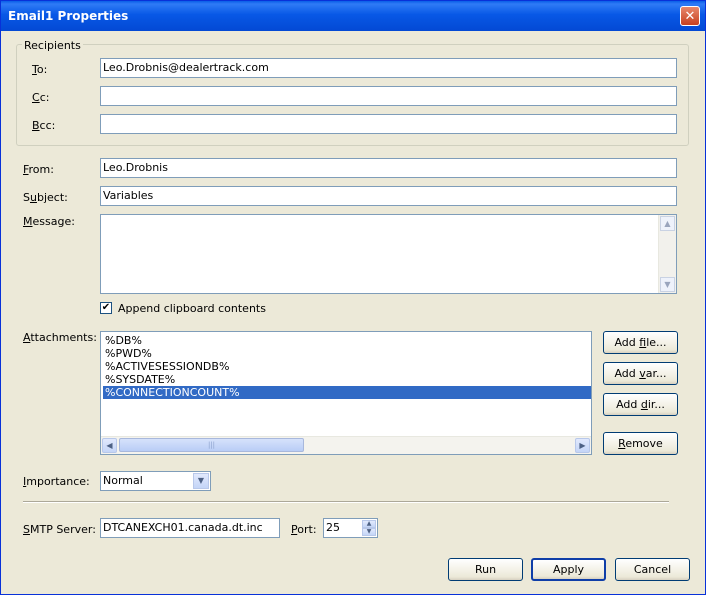  What do you see at coordinates (568, 569) in the screenshot?
I see `apply-button: Apply` at bounding box center [568, 569].